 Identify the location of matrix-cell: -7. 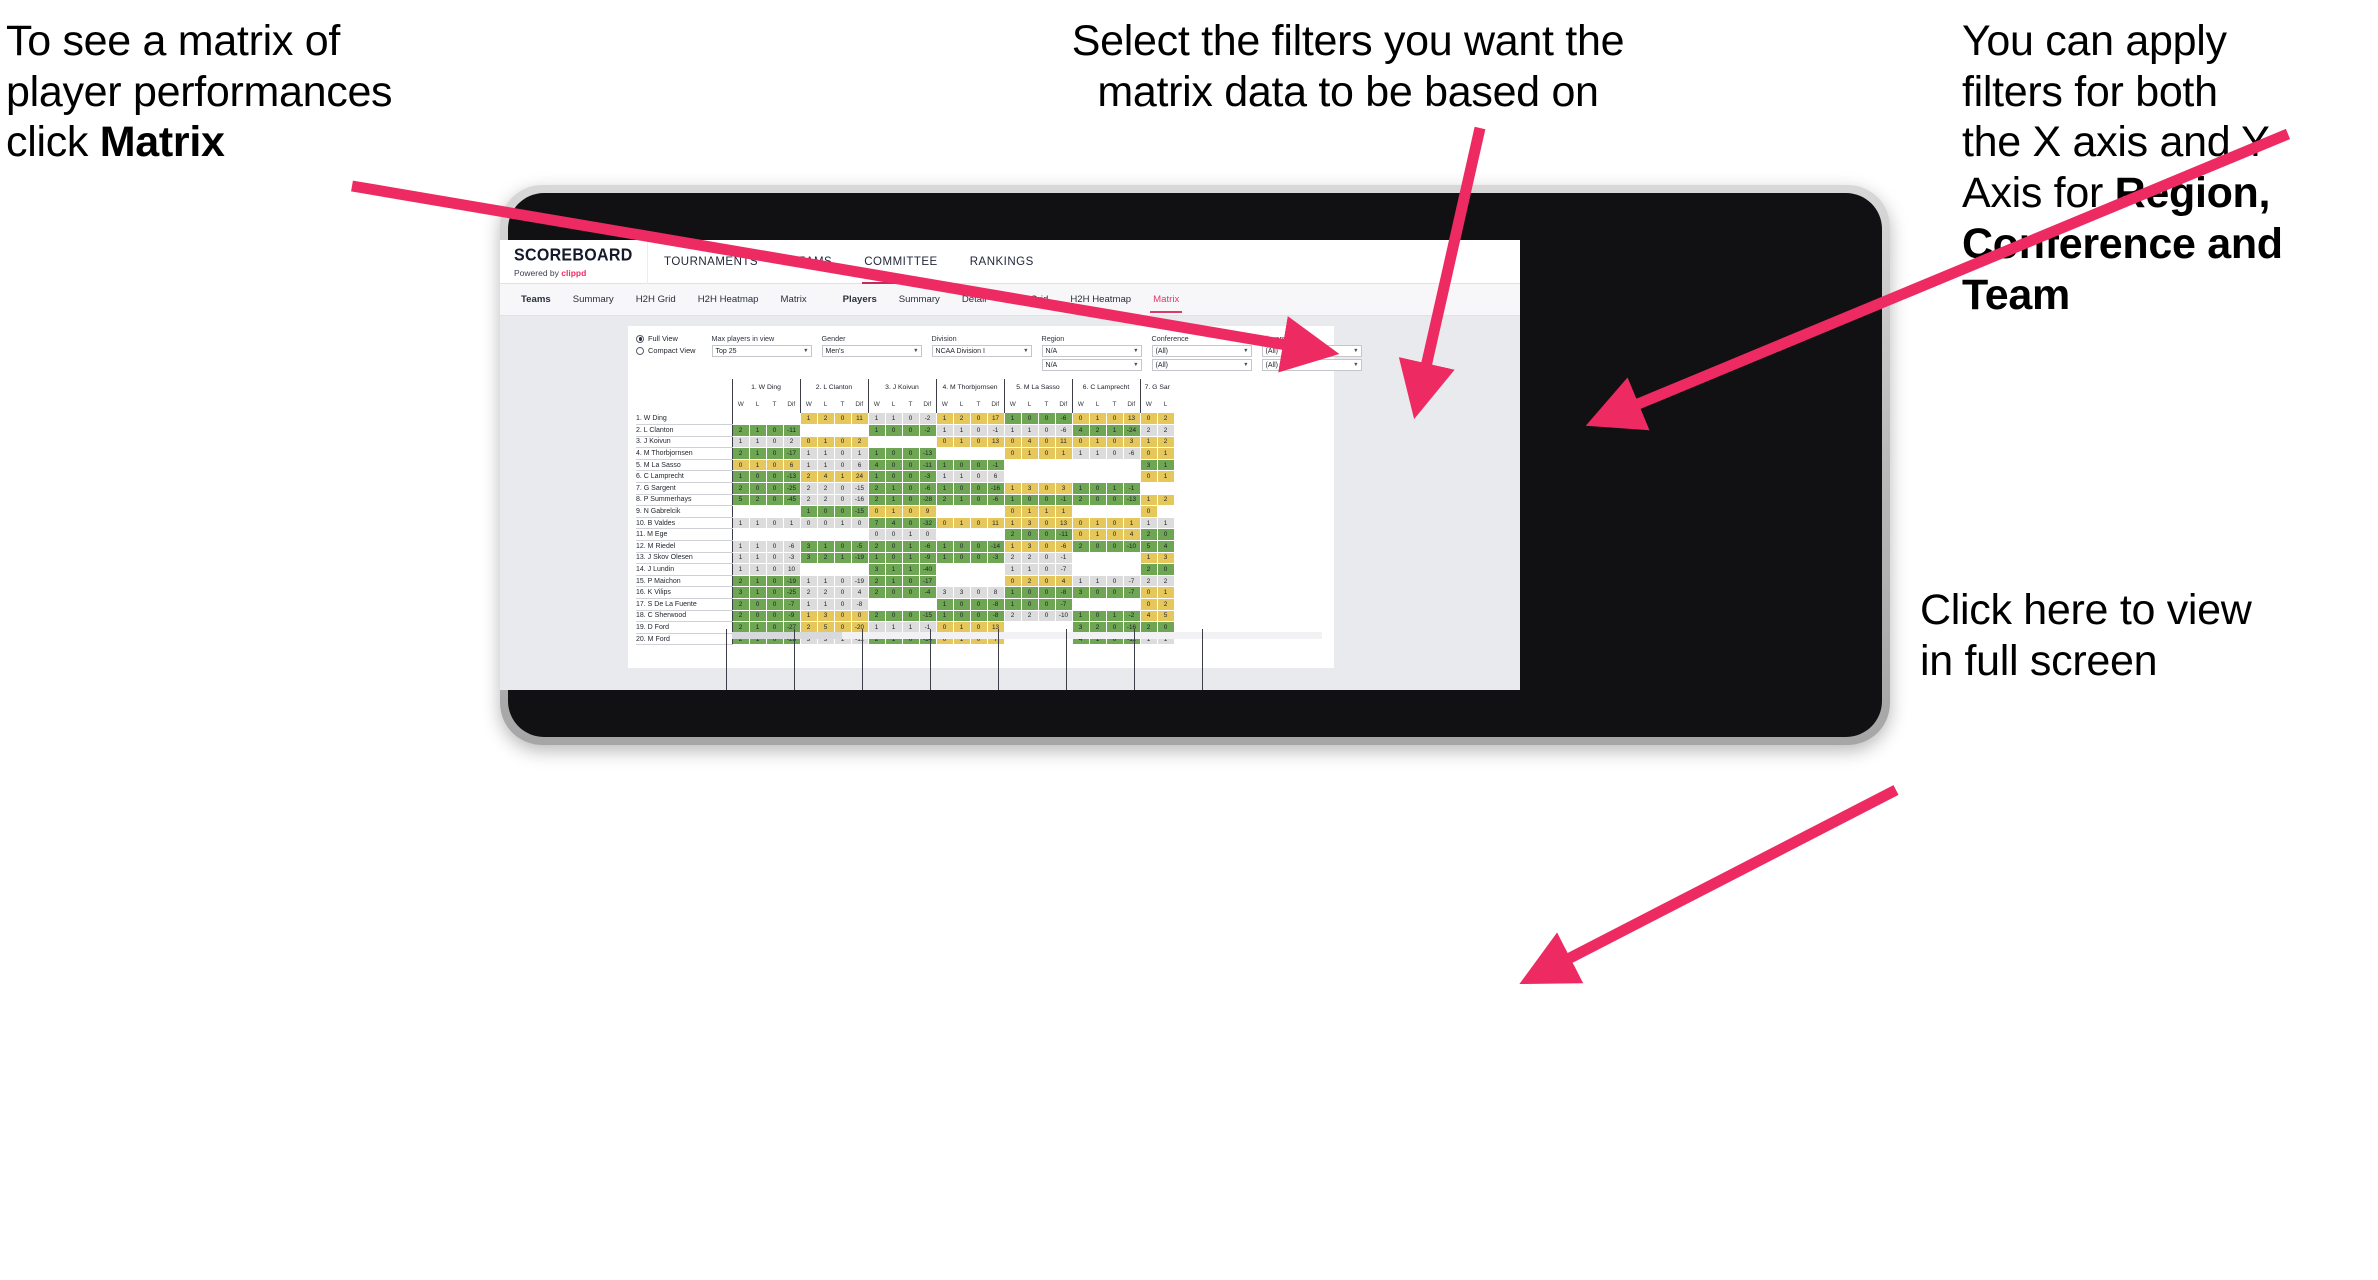
(1132, 581).